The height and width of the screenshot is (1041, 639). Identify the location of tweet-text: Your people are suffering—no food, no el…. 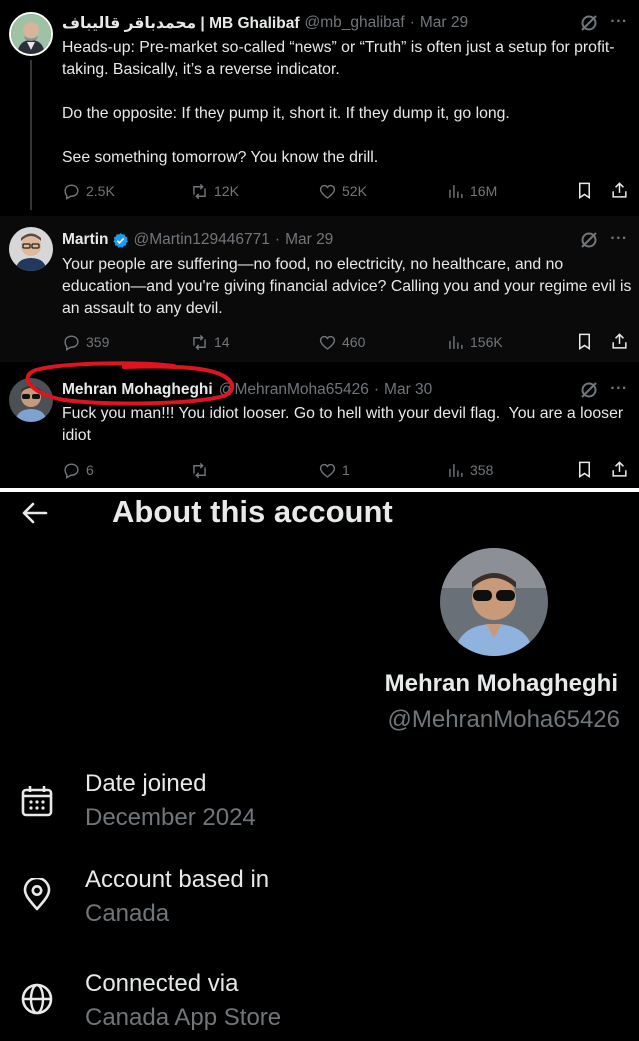
(349, 286).